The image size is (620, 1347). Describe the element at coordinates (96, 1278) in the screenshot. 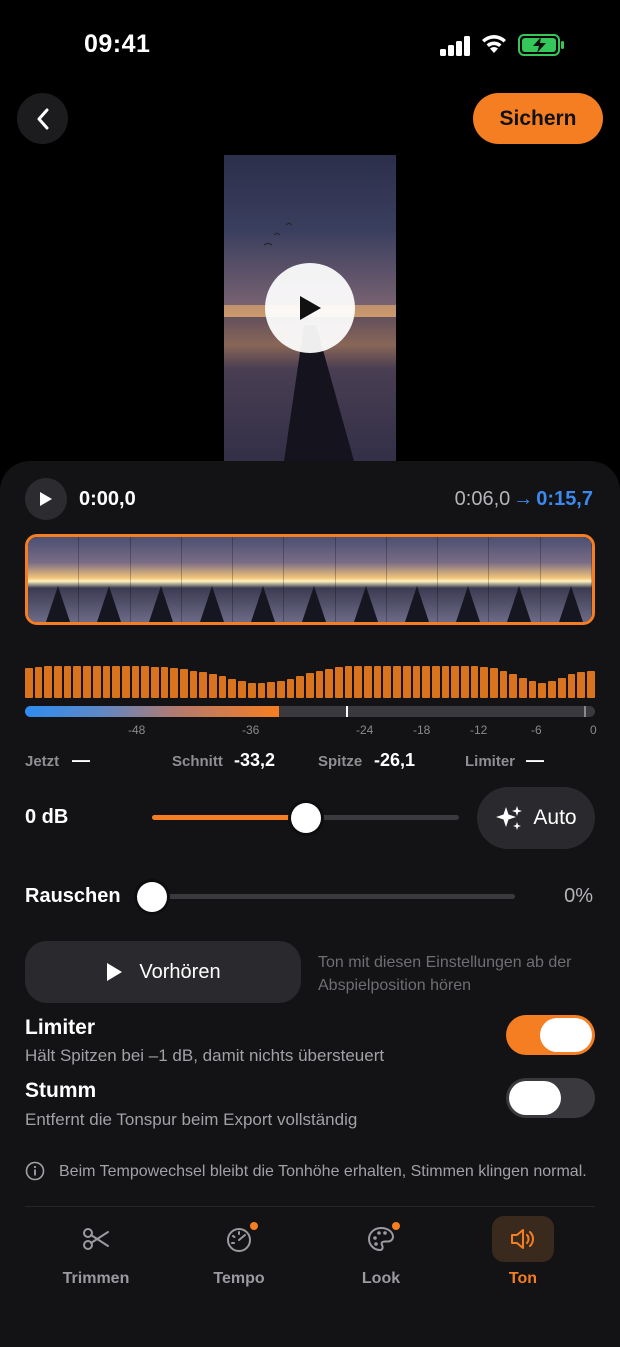

I see `tab-label: Trimmen` at that location.